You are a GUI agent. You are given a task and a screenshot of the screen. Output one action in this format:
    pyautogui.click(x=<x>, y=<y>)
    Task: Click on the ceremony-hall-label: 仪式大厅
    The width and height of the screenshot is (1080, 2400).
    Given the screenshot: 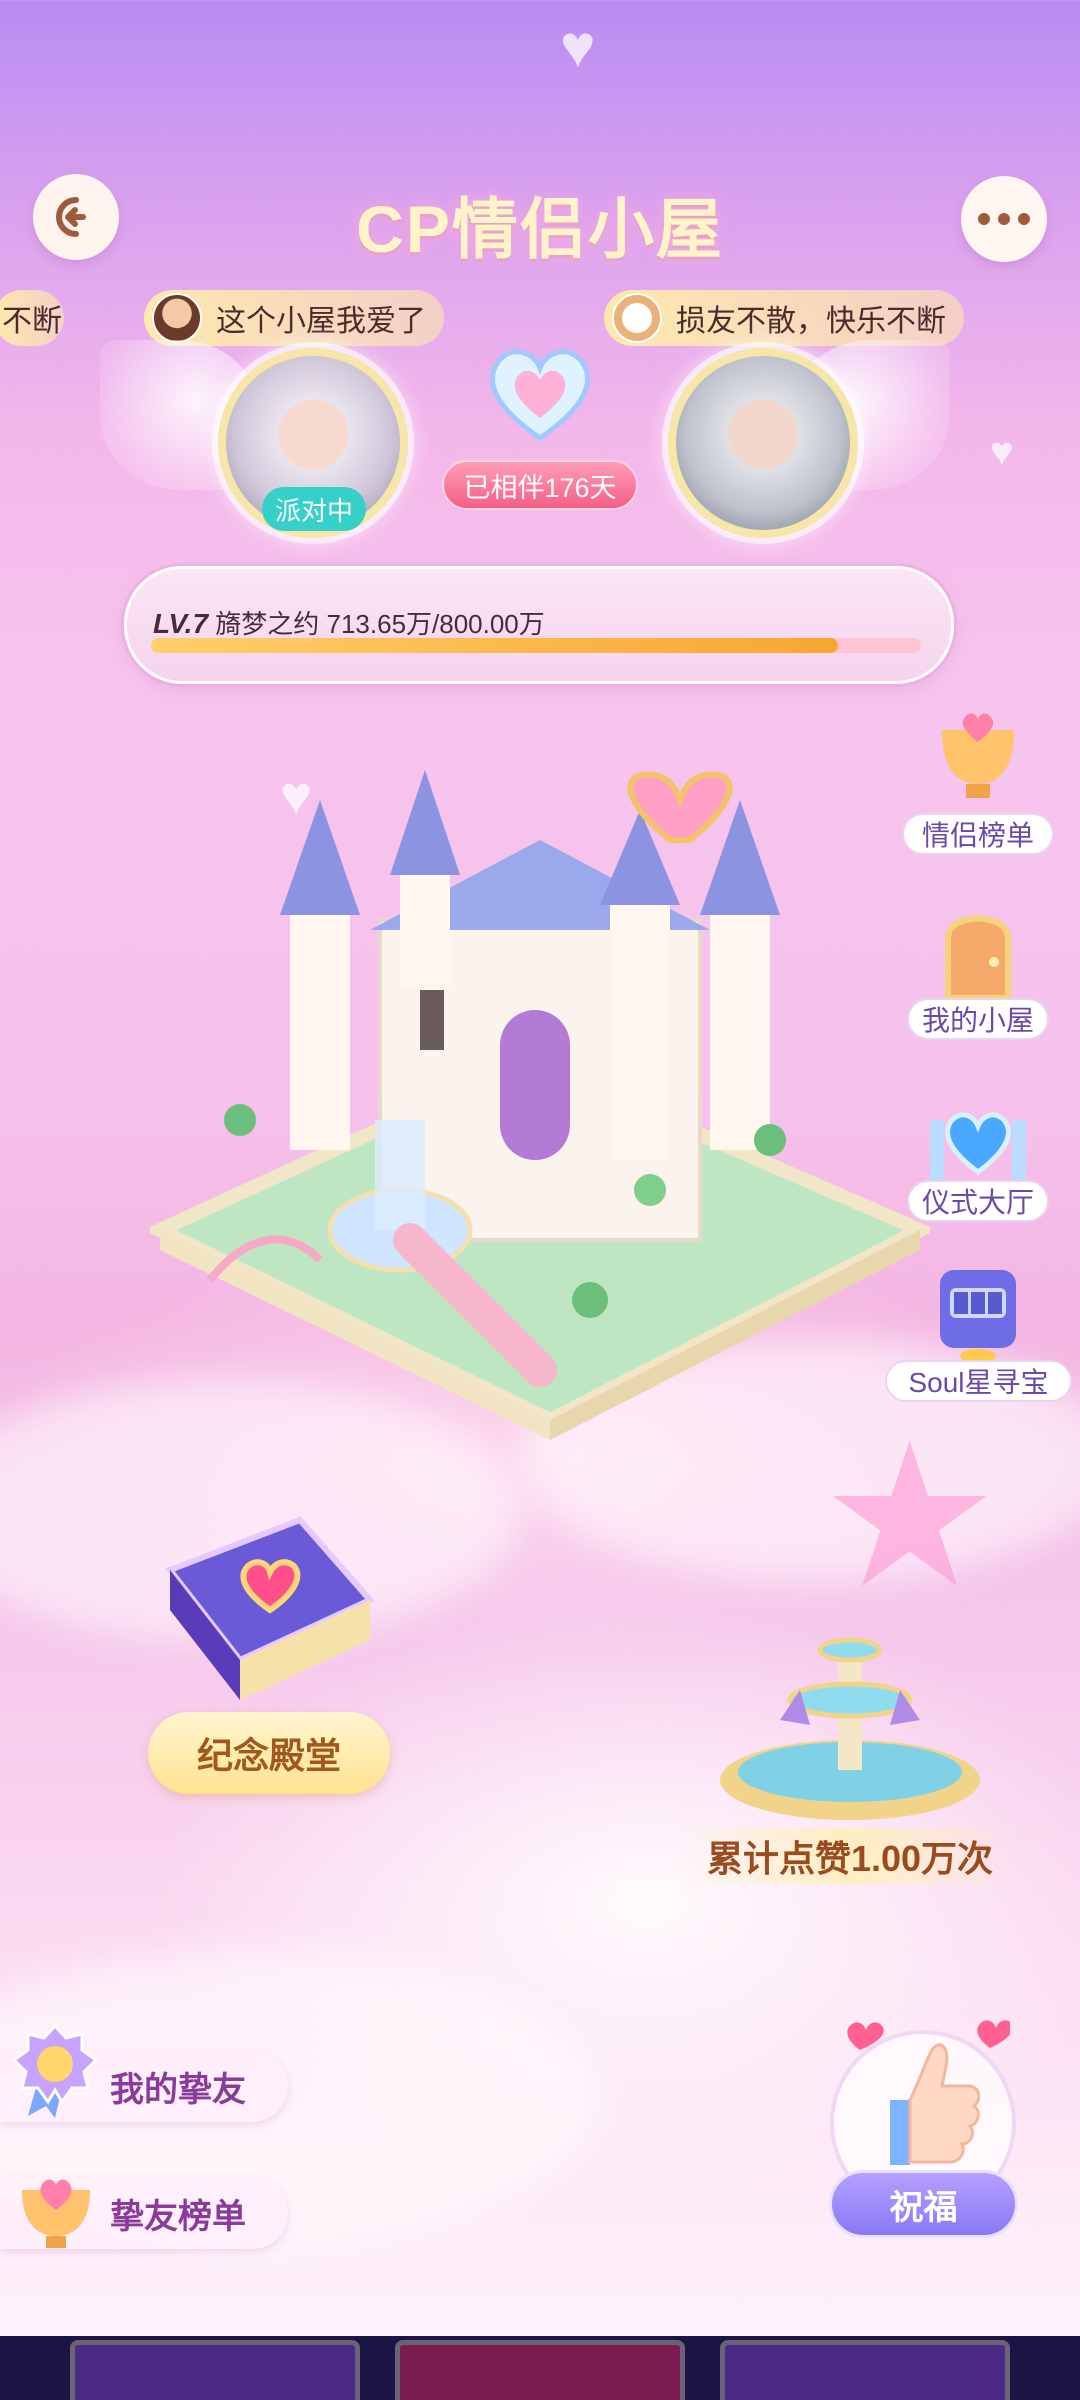 What is the action you would take?
    pyautogui.click(x=978, y=1201)
    